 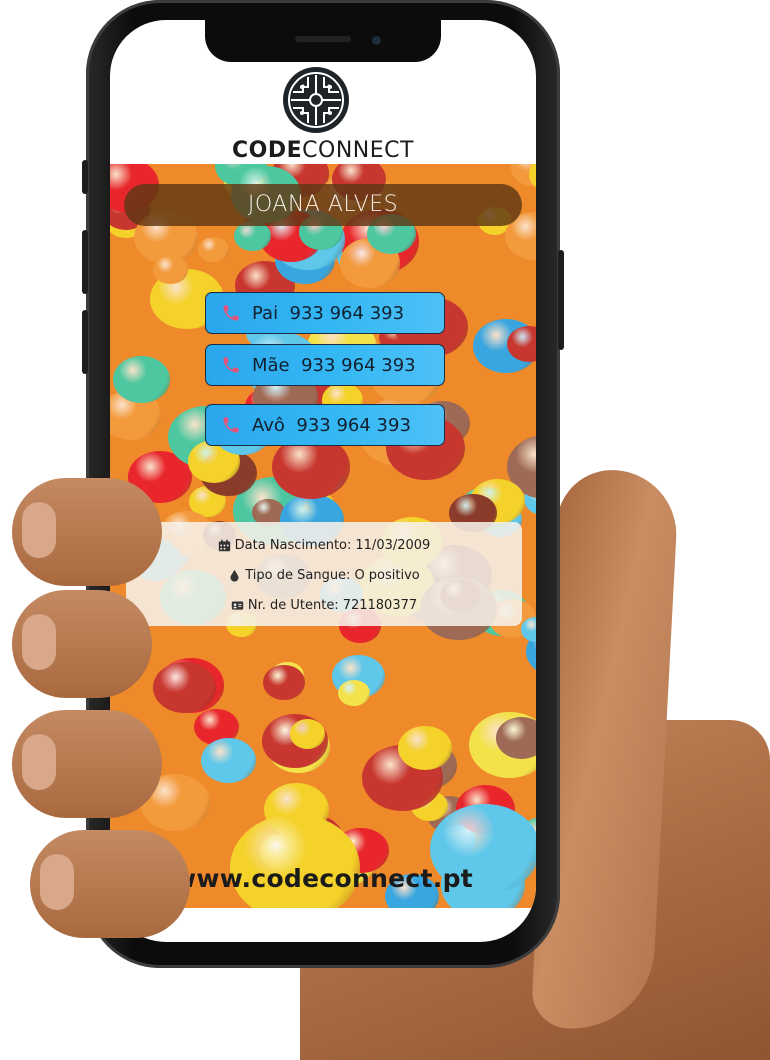 I want to click on contact-button-mae: Mãe 933 964 393, so click(x=325, y=365).